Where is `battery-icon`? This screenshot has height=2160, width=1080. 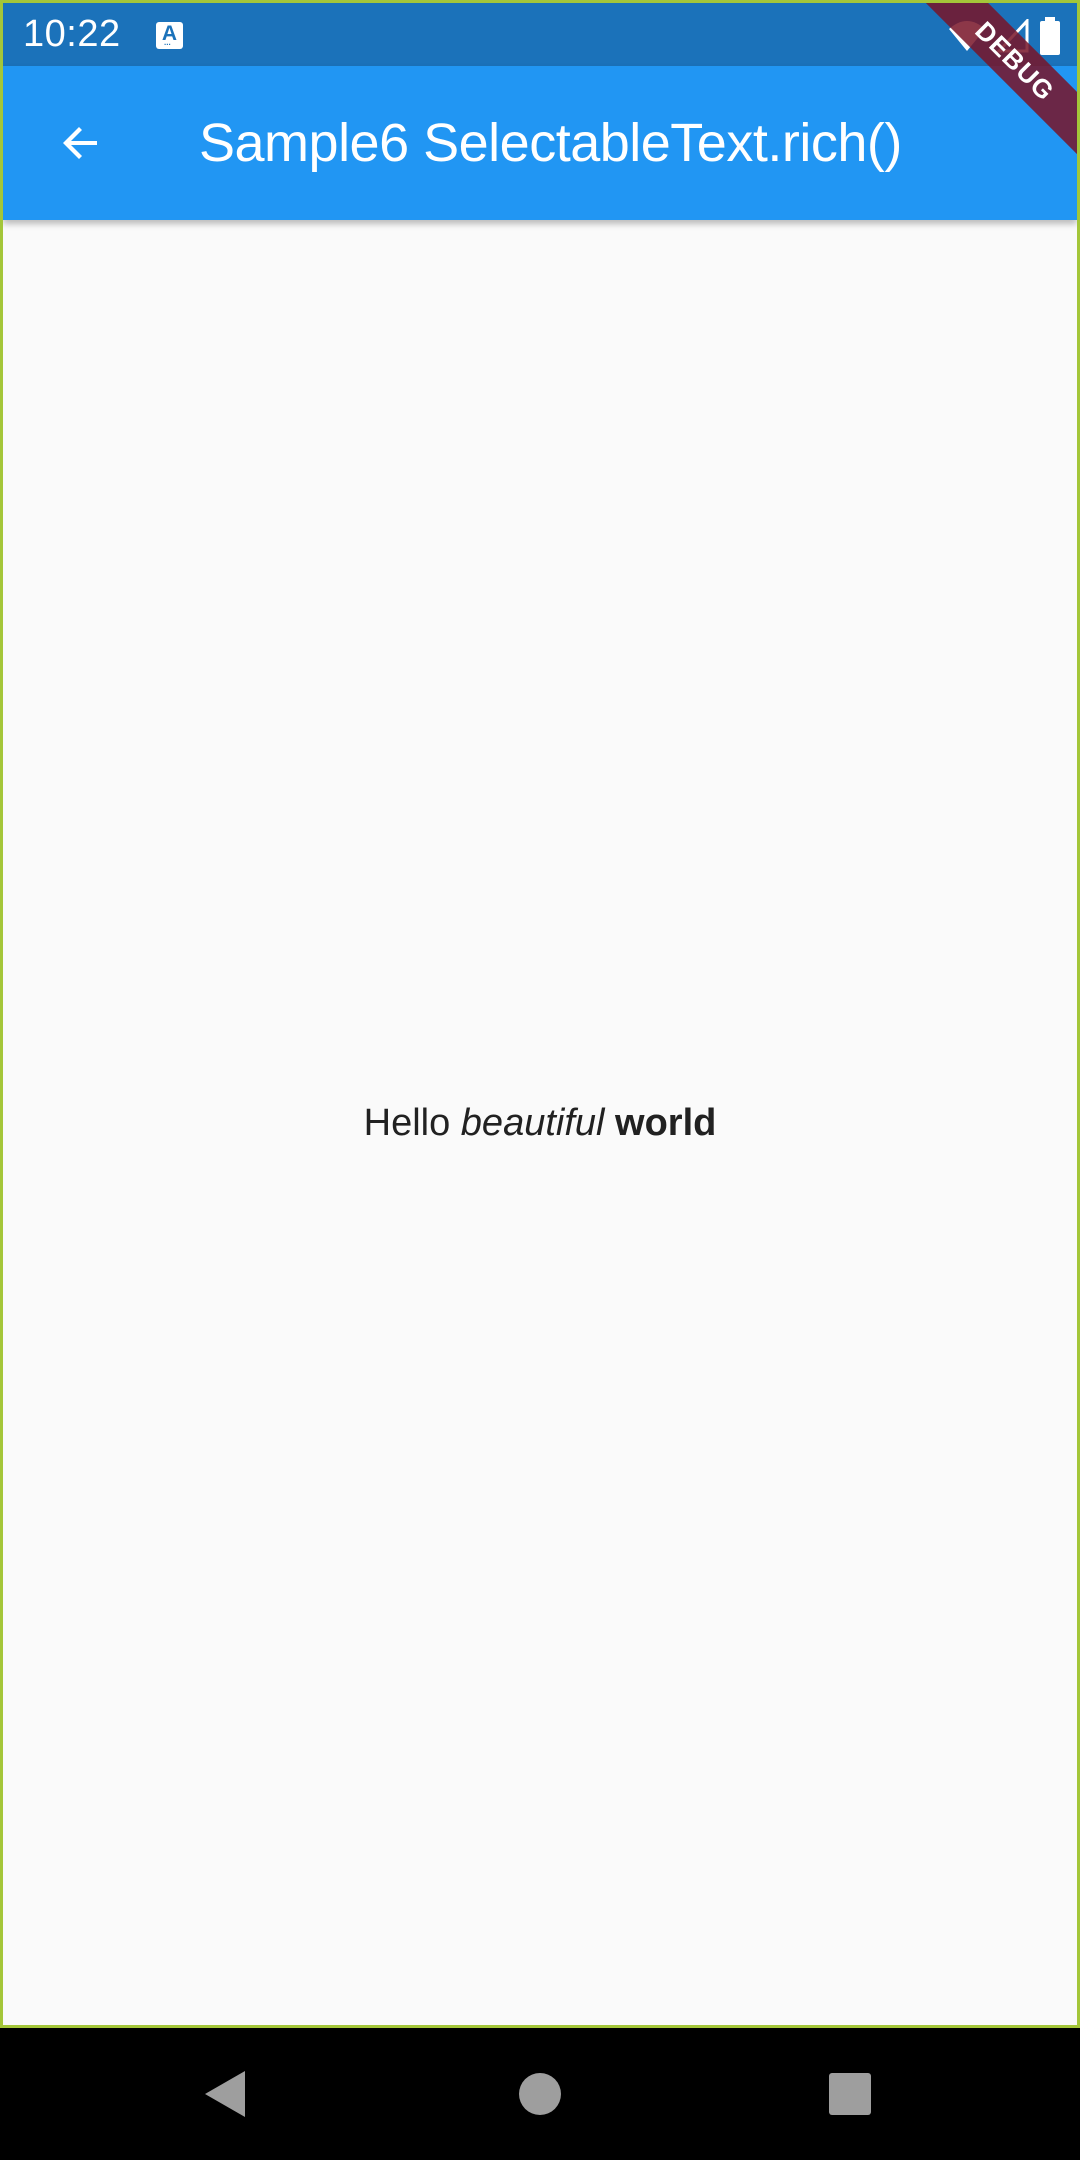 battery-icon is located at coordinates (1050, 36).